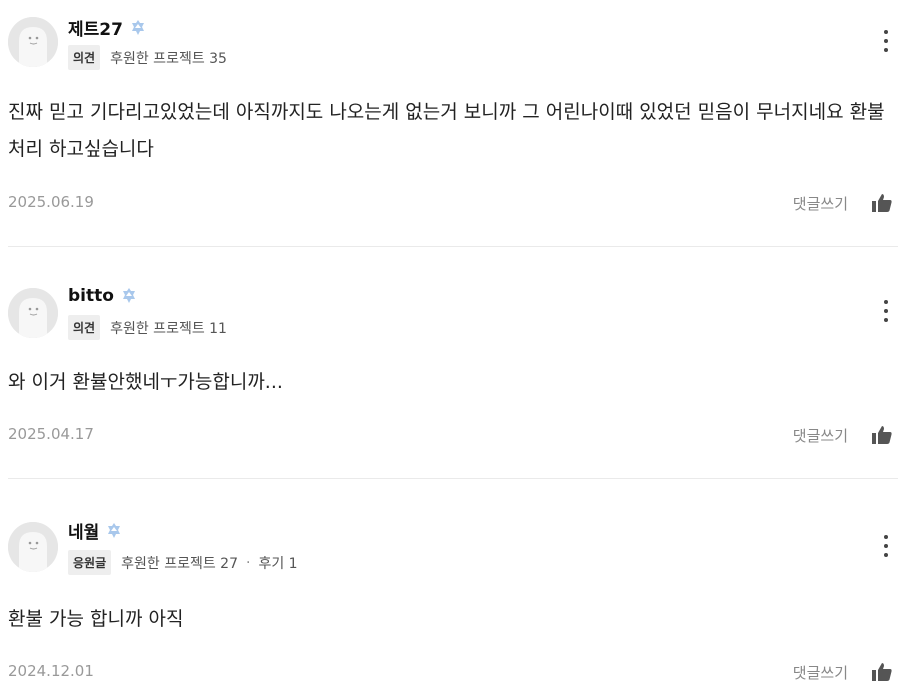 The height and width of the screenshot is (697, 900). What do you see at coordinates (179, 563) in the screenshot?
I see `backed-projects-count: 후원한 프로젝트 27` at bounding box center [179, 563].